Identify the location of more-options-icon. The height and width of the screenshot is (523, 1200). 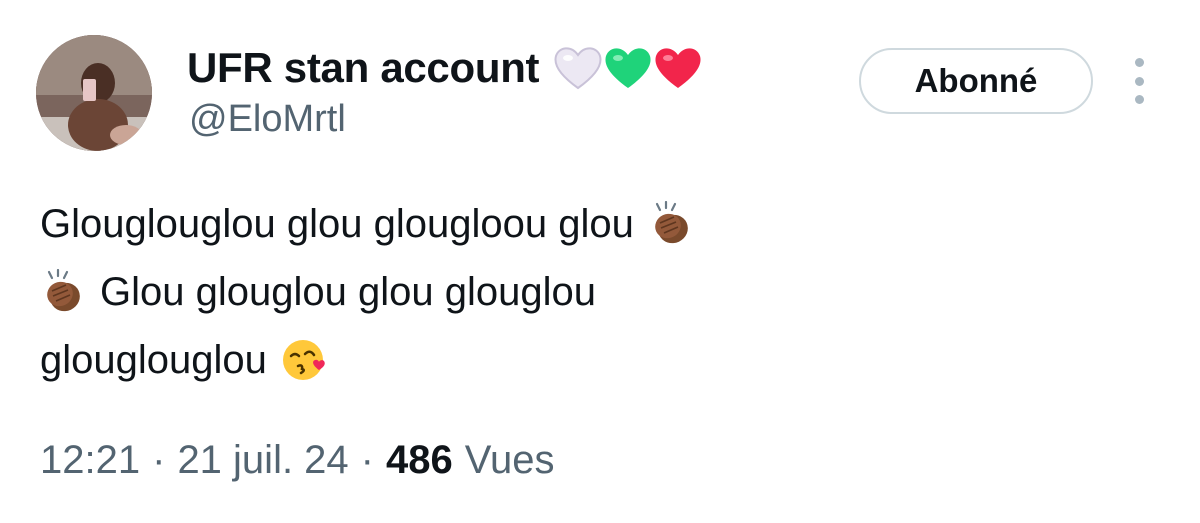
(1139, 81).